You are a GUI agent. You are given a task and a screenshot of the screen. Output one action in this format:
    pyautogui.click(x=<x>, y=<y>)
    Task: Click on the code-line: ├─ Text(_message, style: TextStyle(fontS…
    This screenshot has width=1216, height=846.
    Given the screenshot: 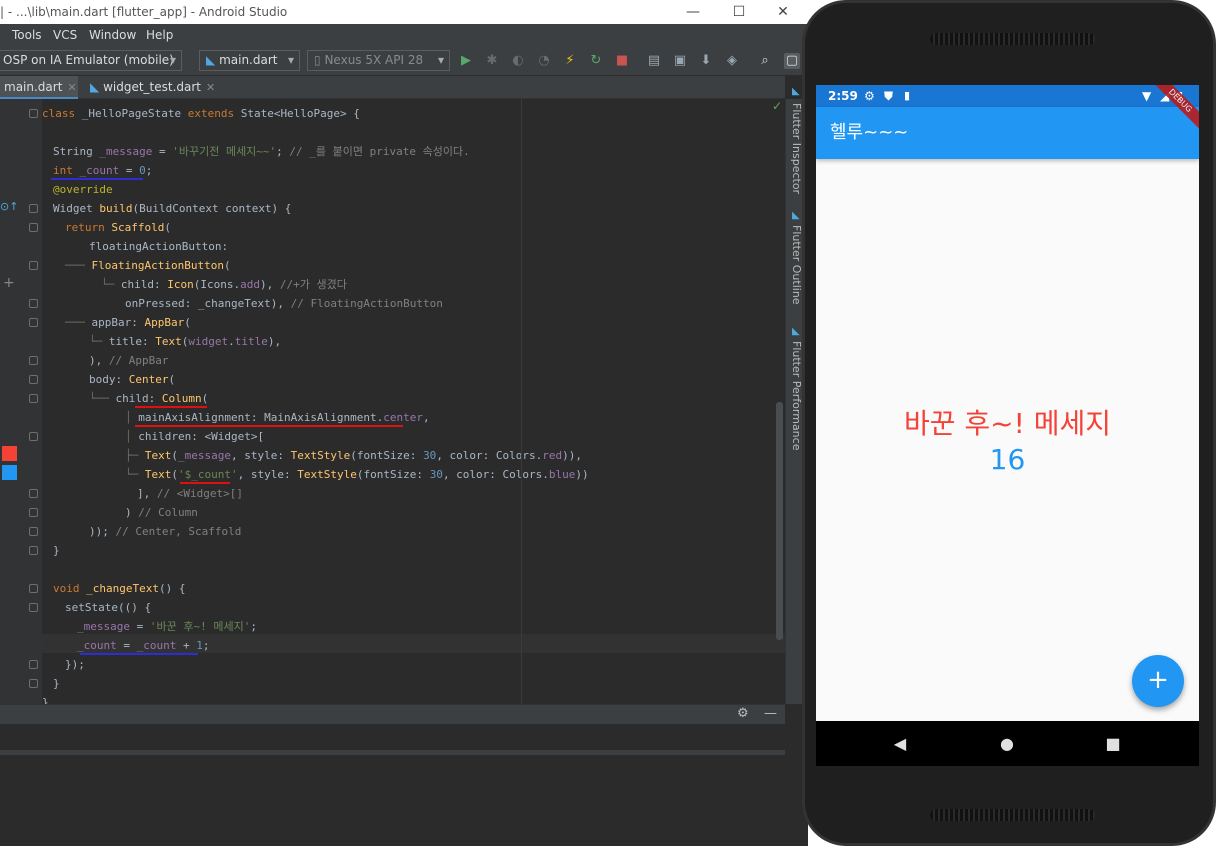 What is the action you would take?
    pyautogui.click(x=354, y=455)
    